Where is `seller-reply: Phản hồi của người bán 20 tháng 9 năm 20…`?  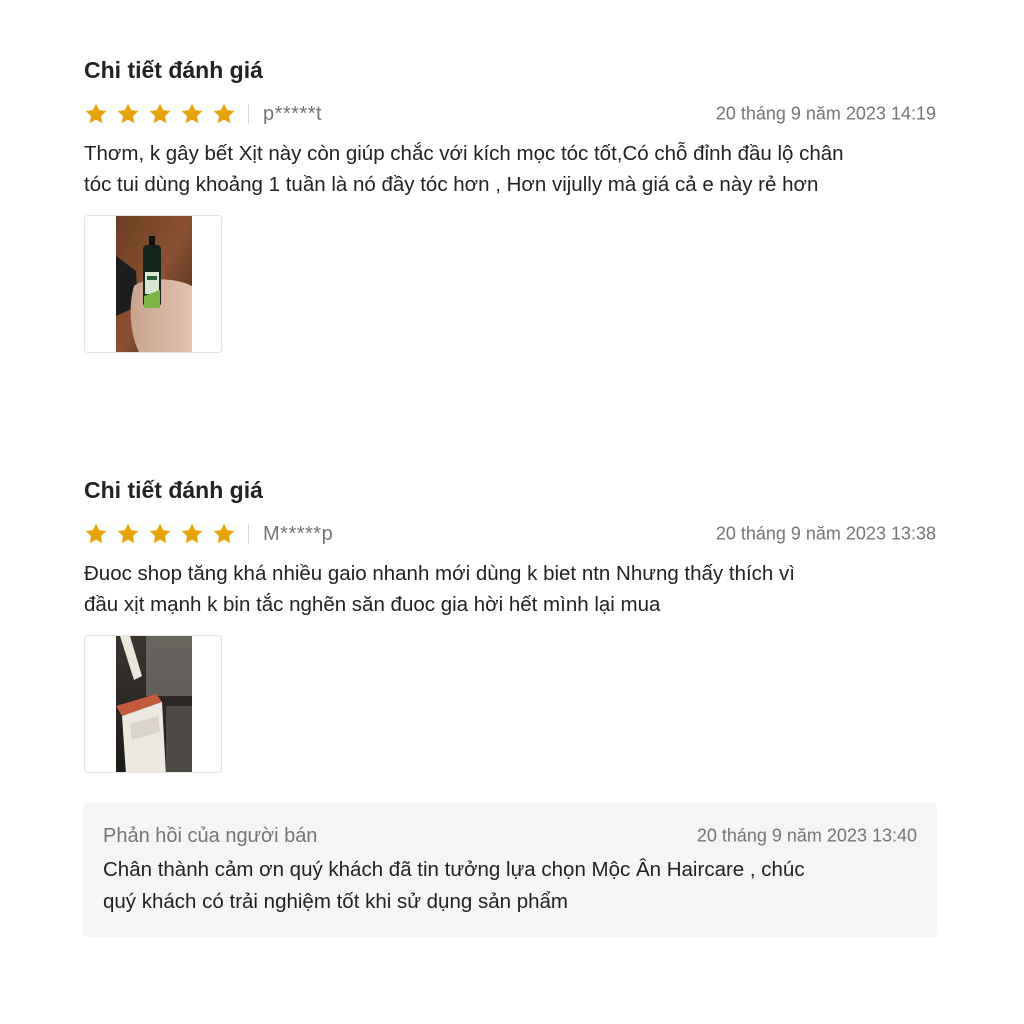
seller-reply: Phản hồi của người bán 20 tháng 9 năm 20… is located at coordinates (510, 870).